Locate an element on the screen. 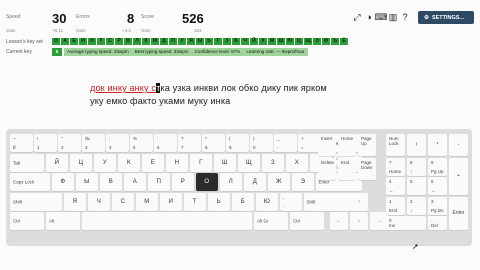  caps-lock-key: Caps Lock is located at coordinates (30, 182).